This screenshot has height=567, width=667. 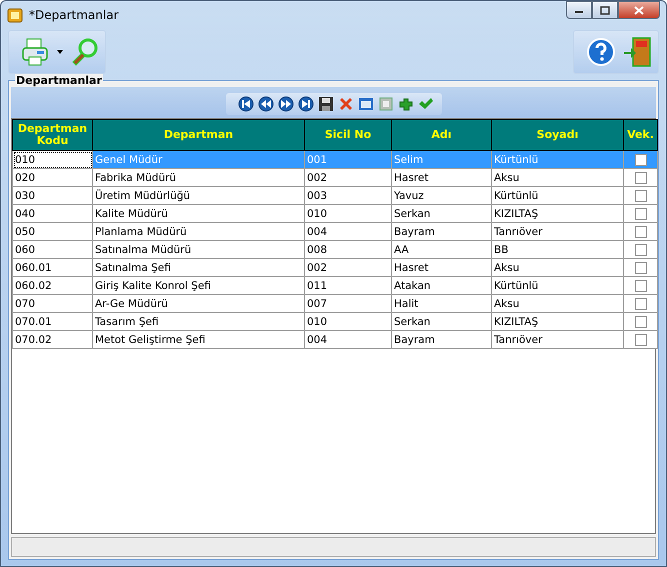 What do you see at coordinates (198, 159) in the screenshot?
I see `table-cell: Genel Müdür` at bounding box center [198, 159].